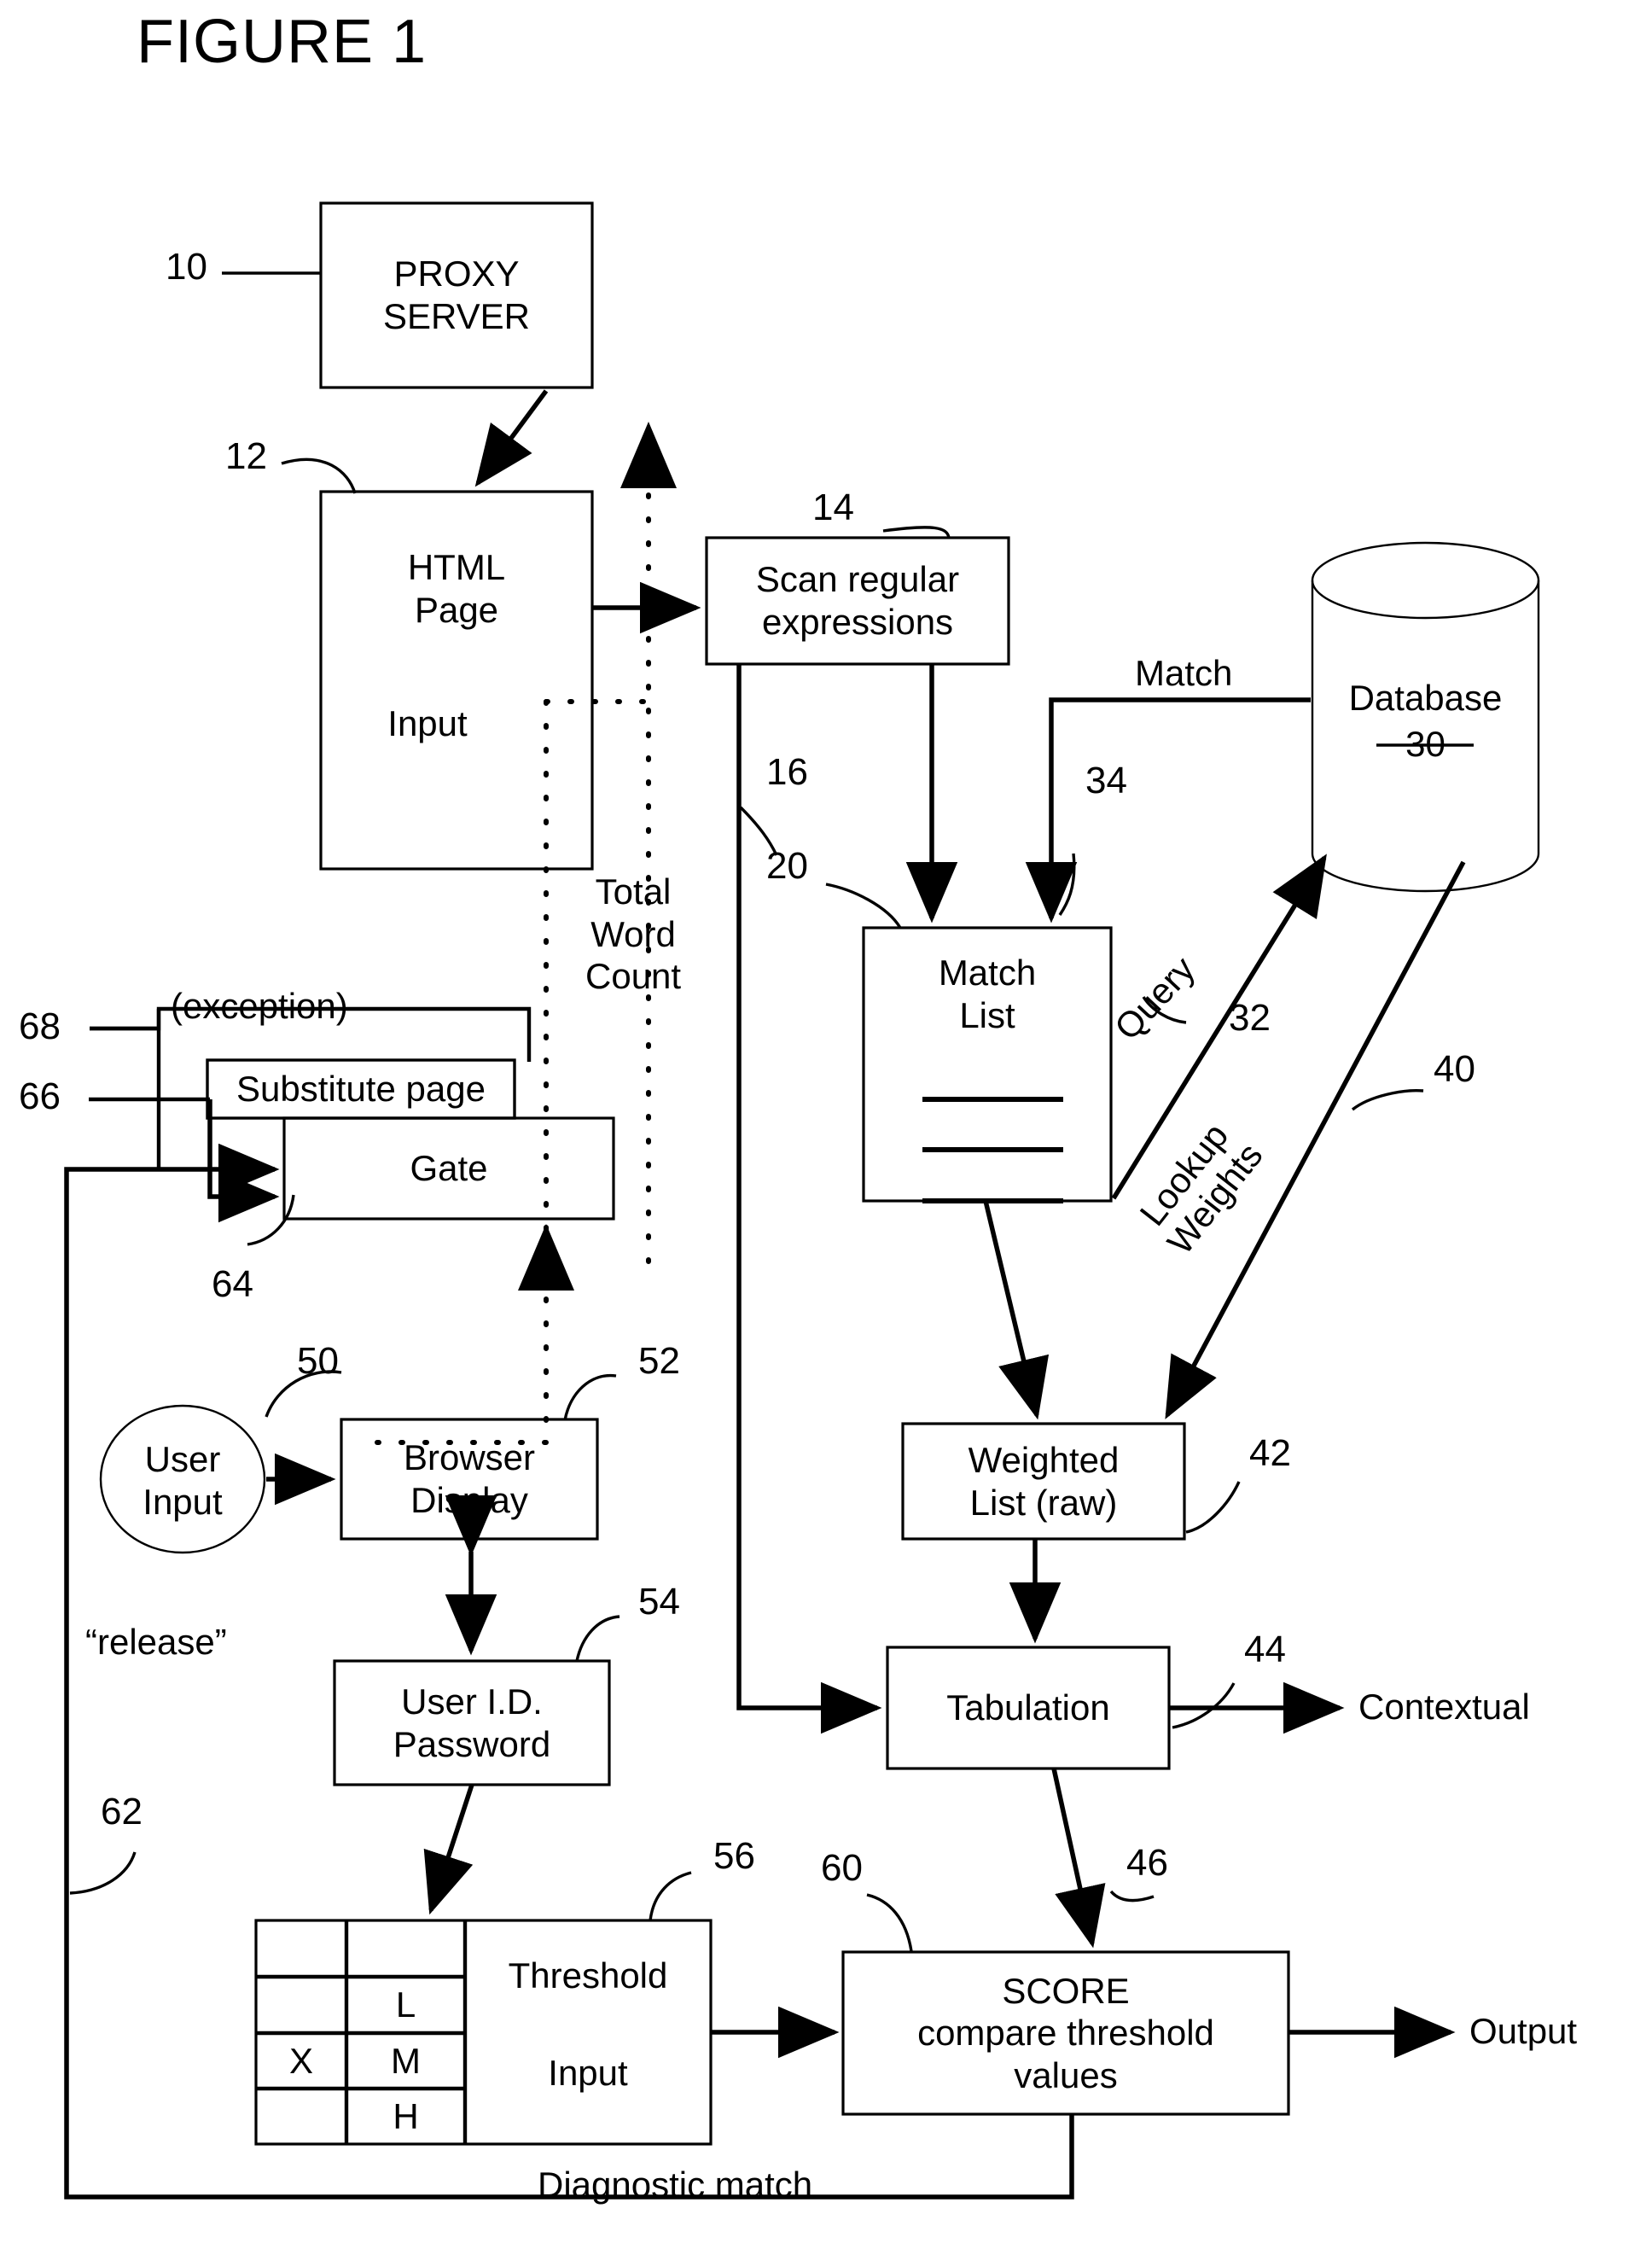 The width and height of the screenshot is (1652, 2255). Describe the element at coordinates (1250, 1018) in the screenshot. I see `ref-32: 32` at that location.